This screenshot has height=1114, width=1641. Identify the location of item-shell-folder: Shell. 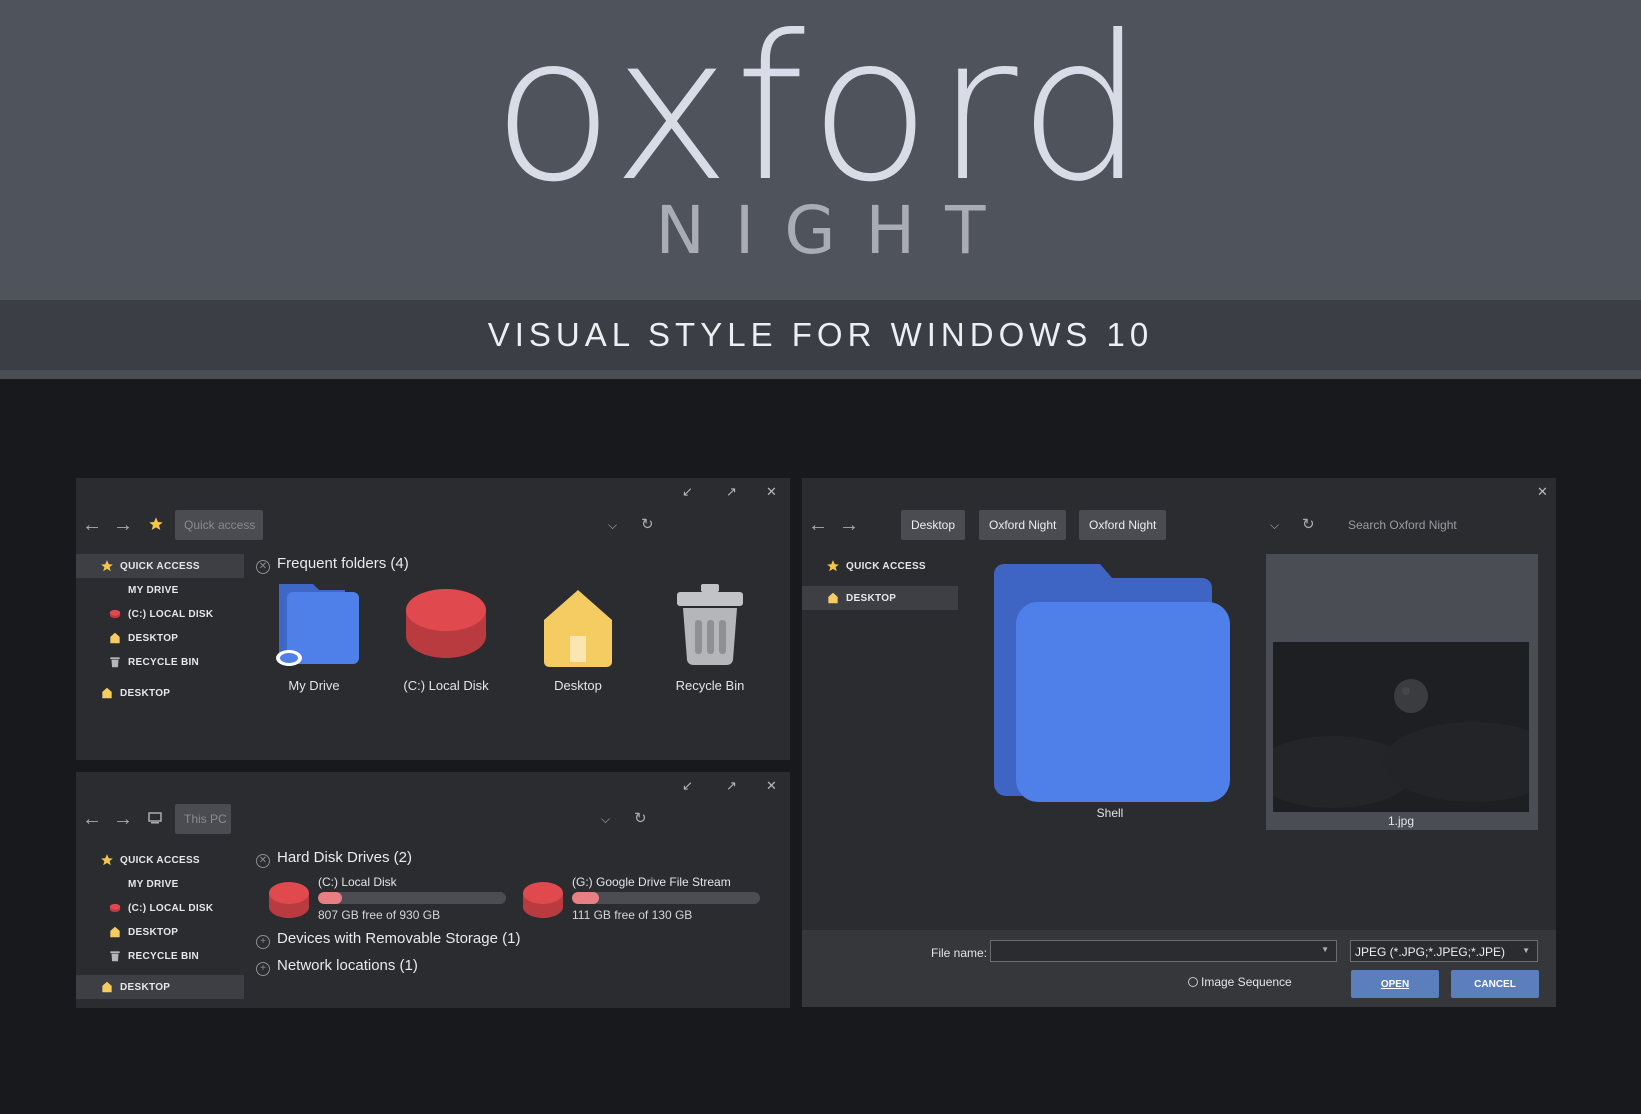
(1113, 692).